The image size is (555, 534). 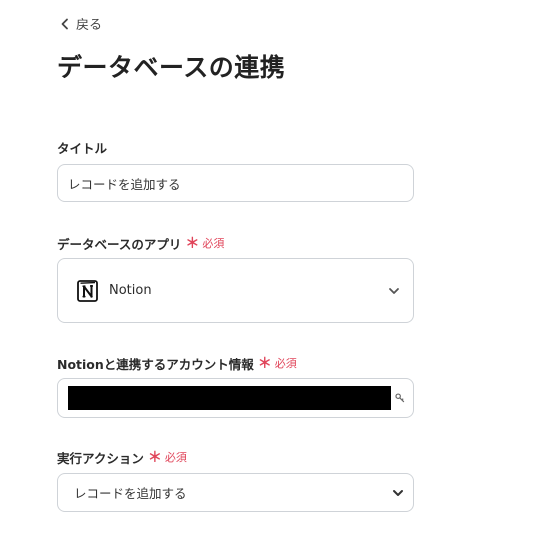 What do you see at coordinates (89, 25) in the screenshot?
I see `back-label: 戻る` at bounding box center [89, 25].